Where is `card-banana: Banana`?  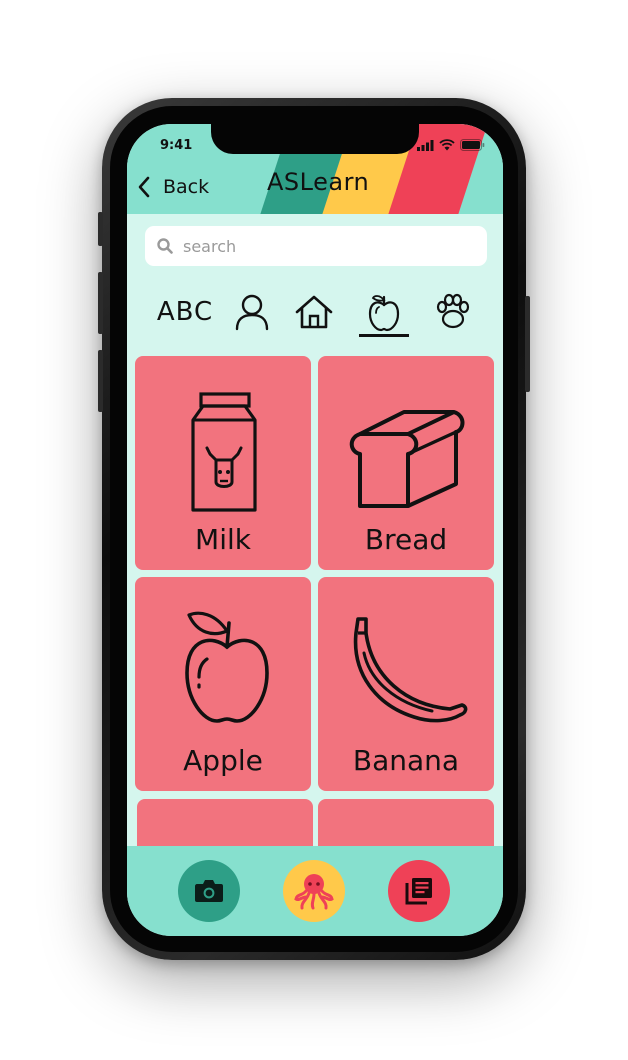
card-banana: Banana is located at coordinates (406, 684).